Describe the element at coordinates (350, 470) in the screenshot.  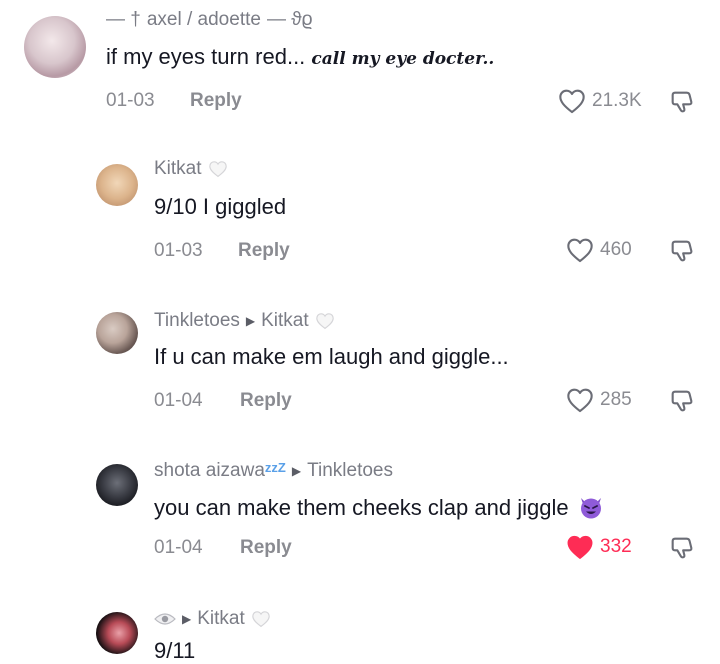
I see `reply-to-name: Tinkletoes` at that location.